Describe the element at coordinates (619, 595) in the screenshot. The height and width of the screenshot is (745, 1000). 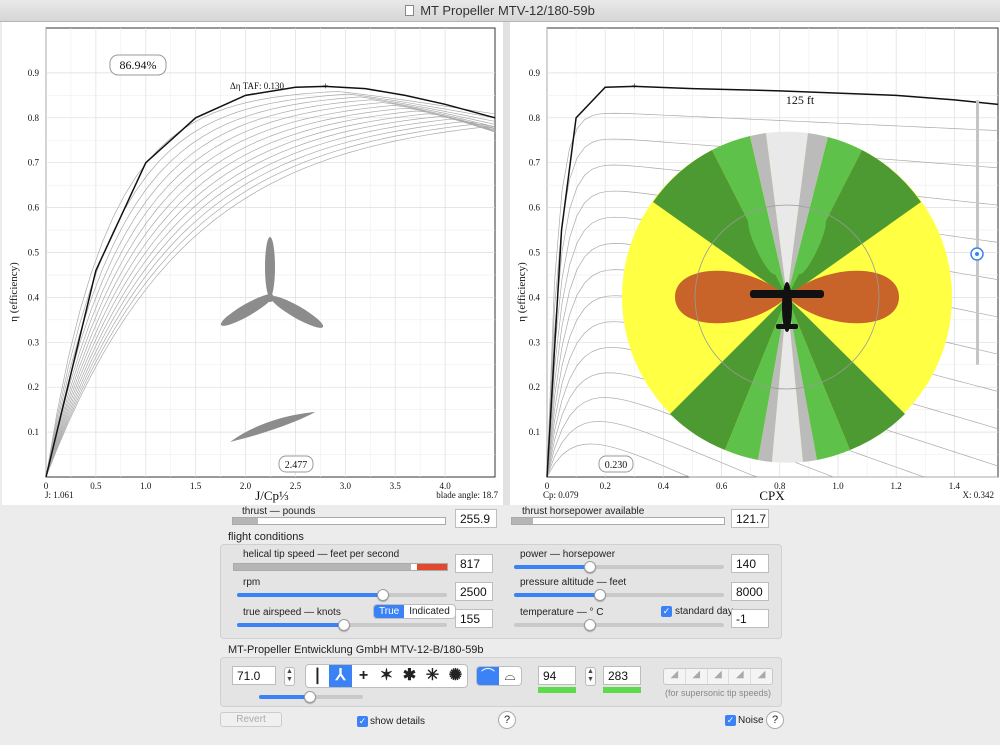
I see `altitude-slider` at that location.